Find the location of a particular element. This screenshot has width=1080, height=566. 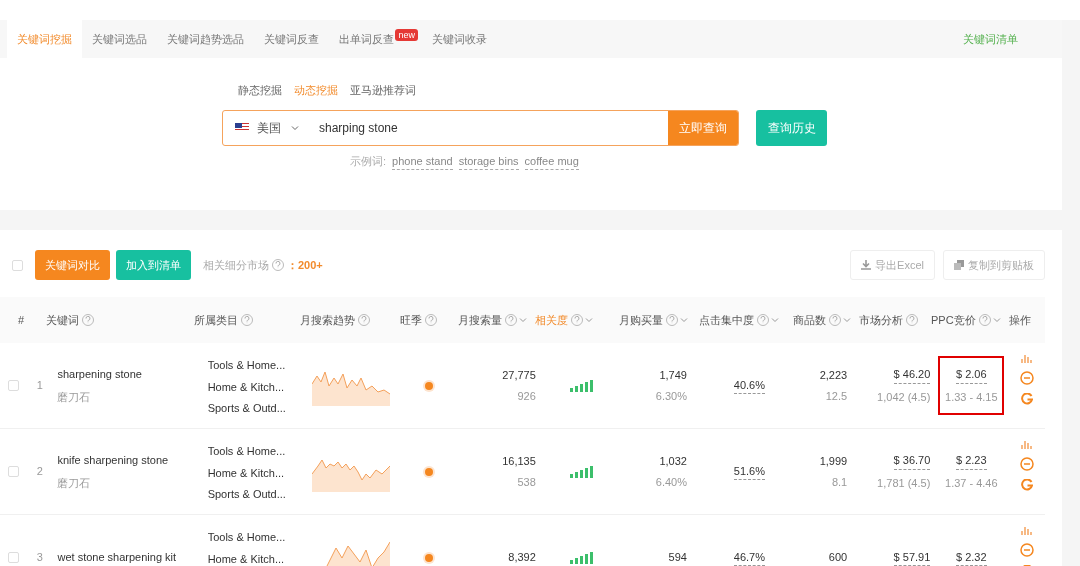

market-price: $ 36.70 is located at coordinates (912, 461).